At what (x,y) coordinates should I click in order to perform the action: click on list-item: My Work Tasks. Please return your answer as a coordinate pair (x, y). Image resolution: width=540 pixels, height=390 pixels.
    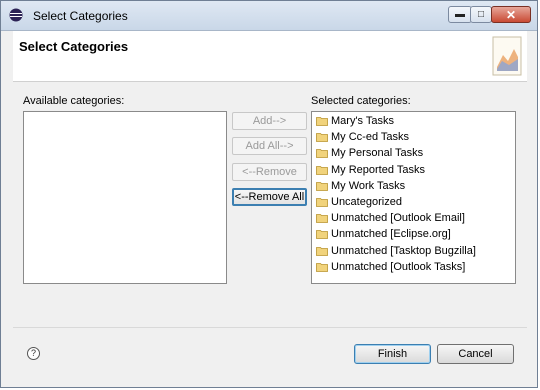
    Looking at the image, I should click on (413, 186).